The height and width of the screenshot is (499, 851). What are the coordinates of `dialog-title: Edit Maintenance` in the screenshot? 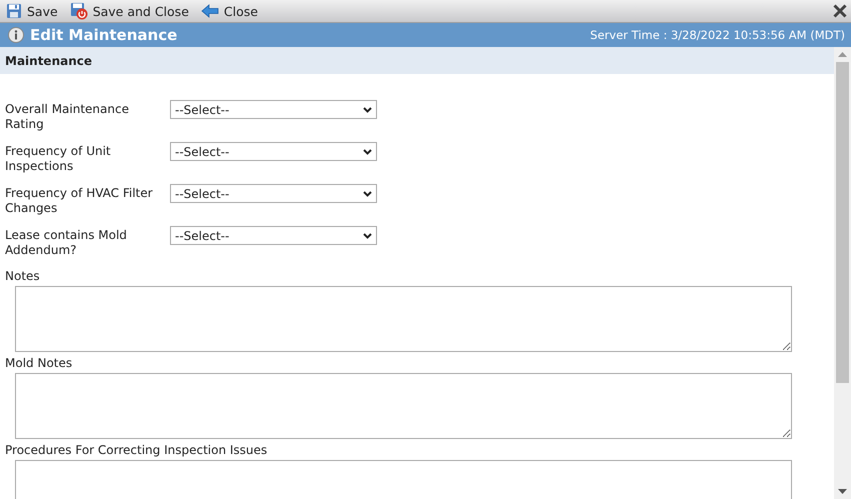 It's located at (104, 35).